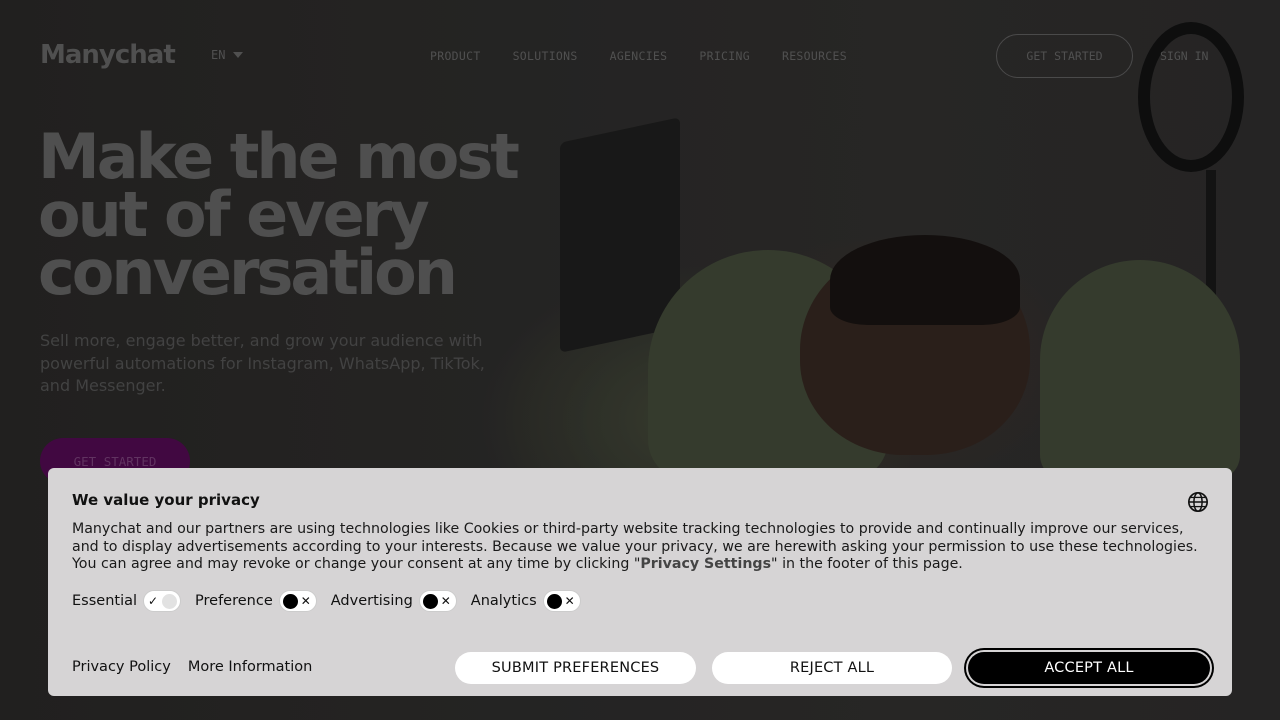 The width and height of the screenshot is (1280, 720). Describe the element at coordinates (371, 601) in the screenshot. I see `toggle-label-advertising: Advertising` at that location.